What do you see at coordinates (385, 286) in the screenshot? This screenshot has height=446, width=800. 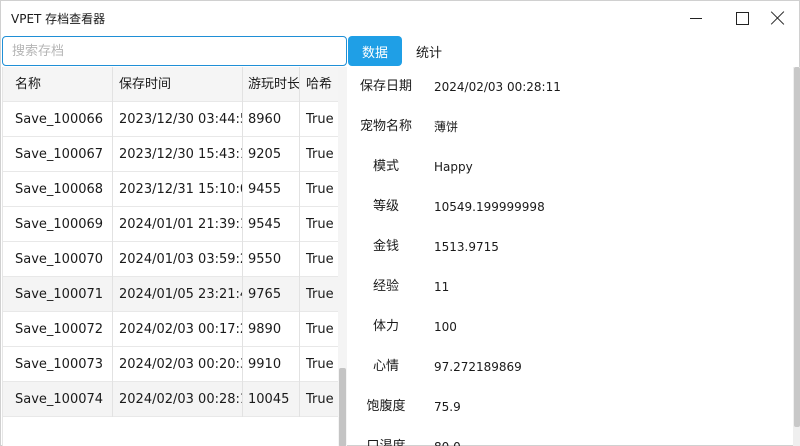 I see `detail-label: 经验` at bounding box center [385, 286].